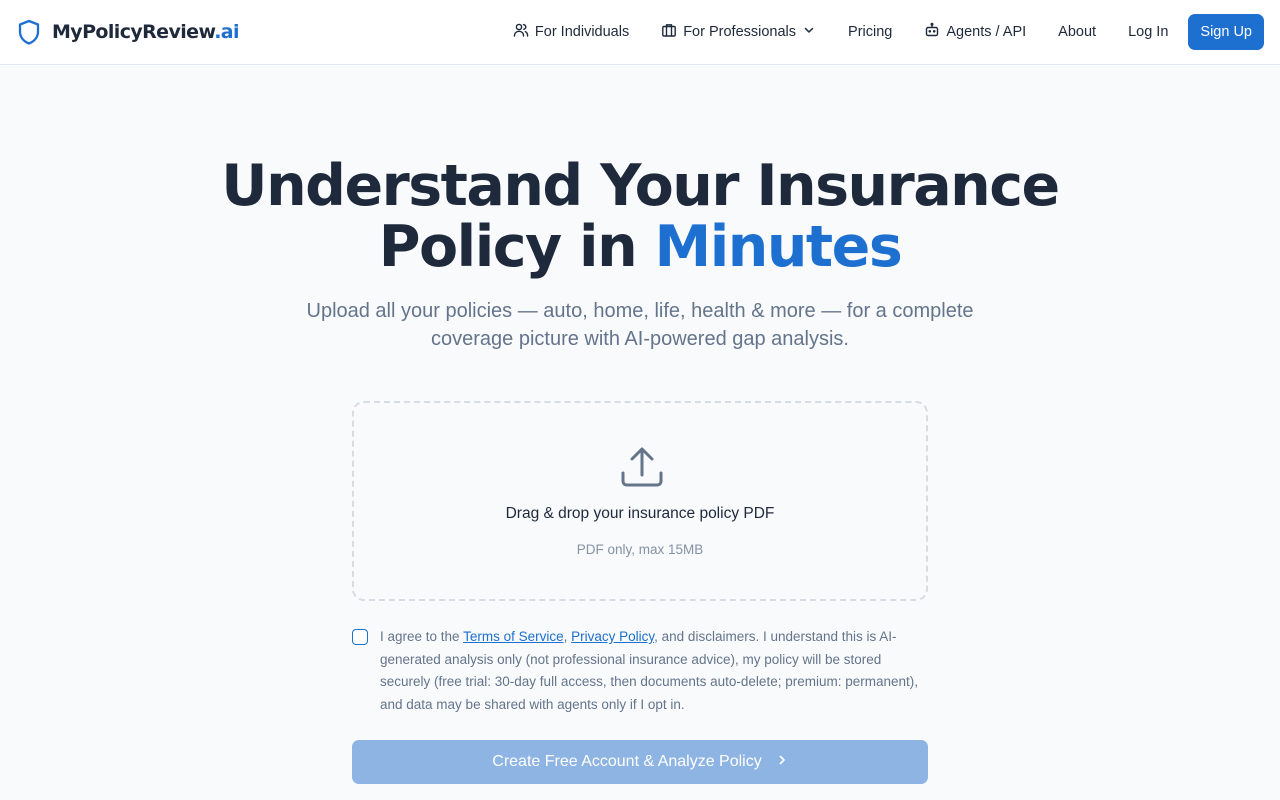 The width and height of the screenshot is (1280, 800). I want to click on nav-label: About, so click(1077, 32).